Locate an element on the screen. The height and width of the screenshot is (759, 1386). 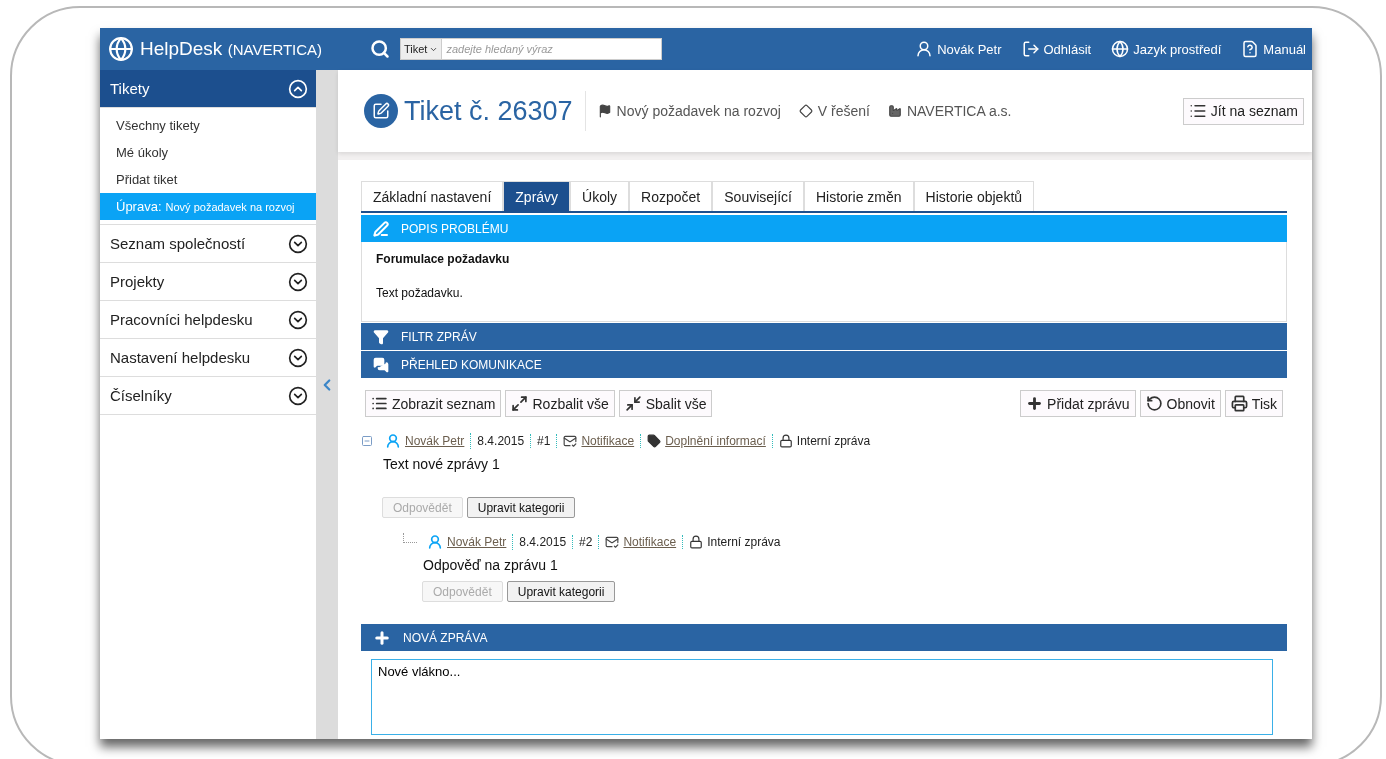
sidebar-item: Mé úkoly is located at coordinates (208, 152).